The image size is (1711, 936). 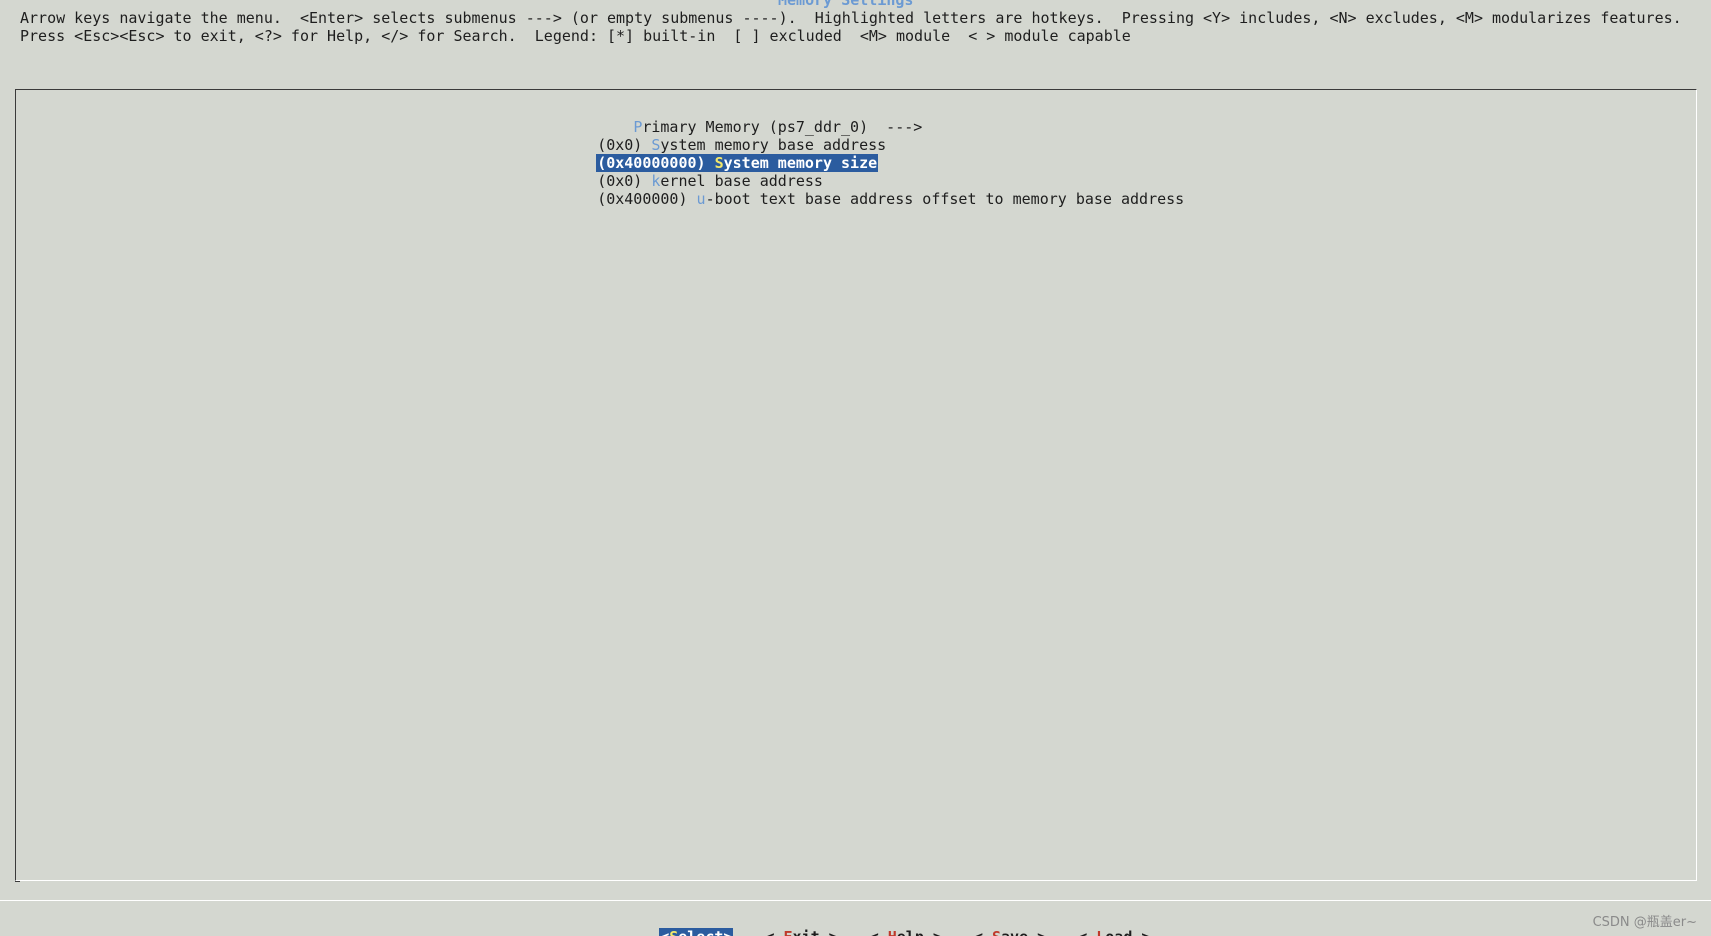 I want to click on button-label: elp, so click(x=910, y=932).